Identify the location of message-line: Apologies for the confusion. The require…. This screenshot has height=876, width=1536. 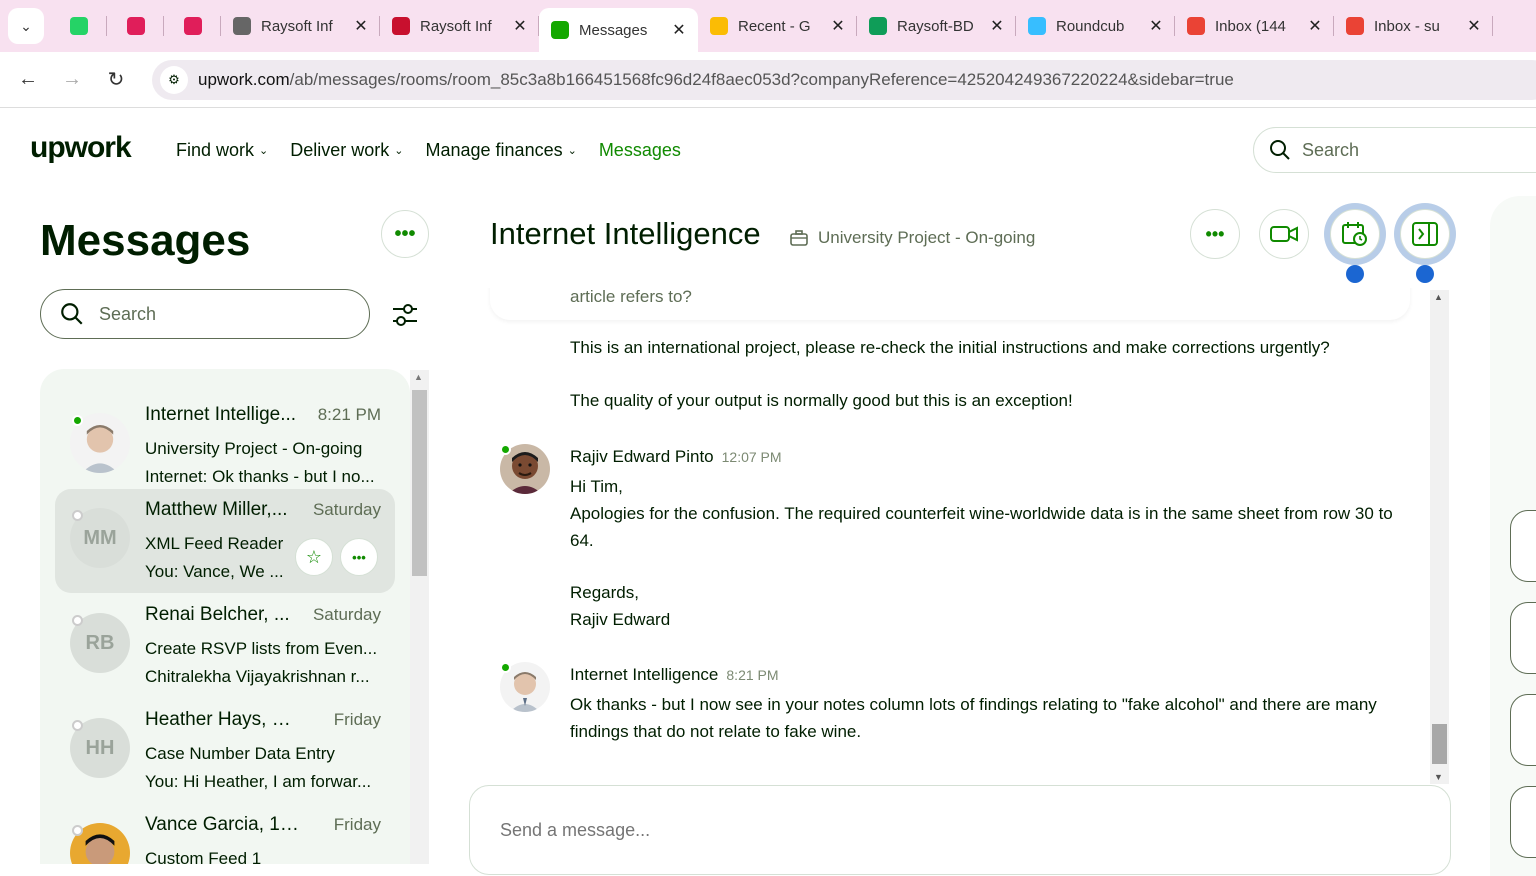
(981, 527).